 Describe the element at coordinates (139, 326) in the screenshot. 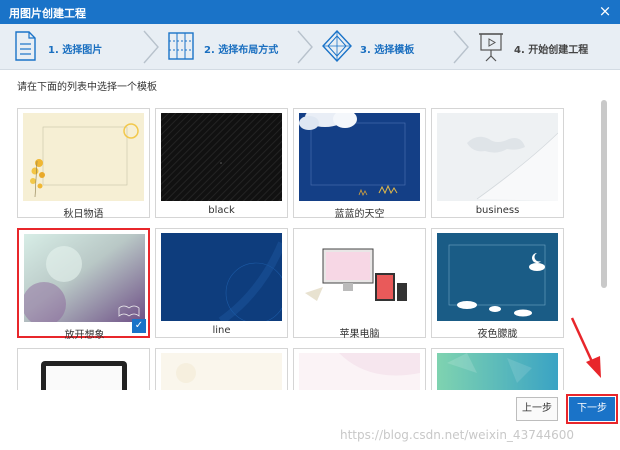

I see `selected-check-icon: ✓` at that location.